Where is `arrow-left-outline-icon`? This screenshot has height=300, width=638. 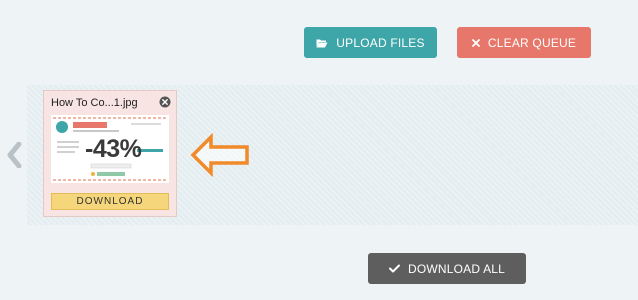
arrow-left-outline-icon is located at coordinates (219, 155).